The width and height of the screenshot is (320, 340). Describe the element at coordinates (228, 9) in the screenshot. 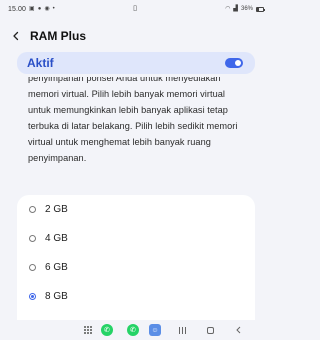

I see `wifi-icon: ◠` at that location.